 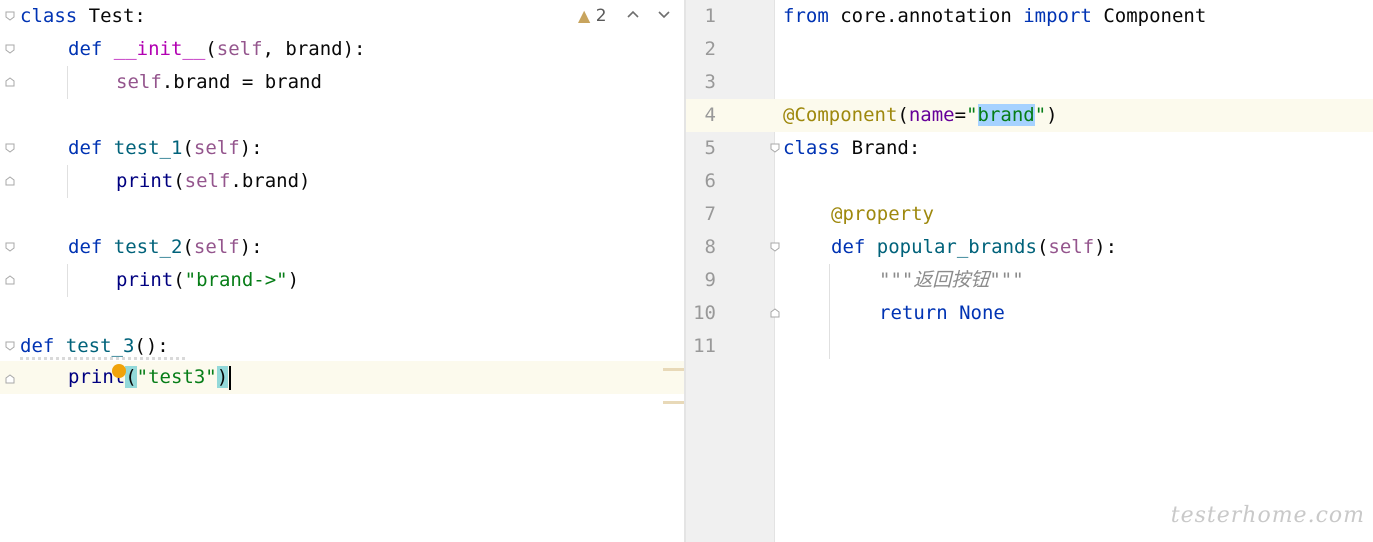 What do you see at coordinates (49, 16) in the screenshot?
I see `keyword: class` at bounding box center [49, 16].